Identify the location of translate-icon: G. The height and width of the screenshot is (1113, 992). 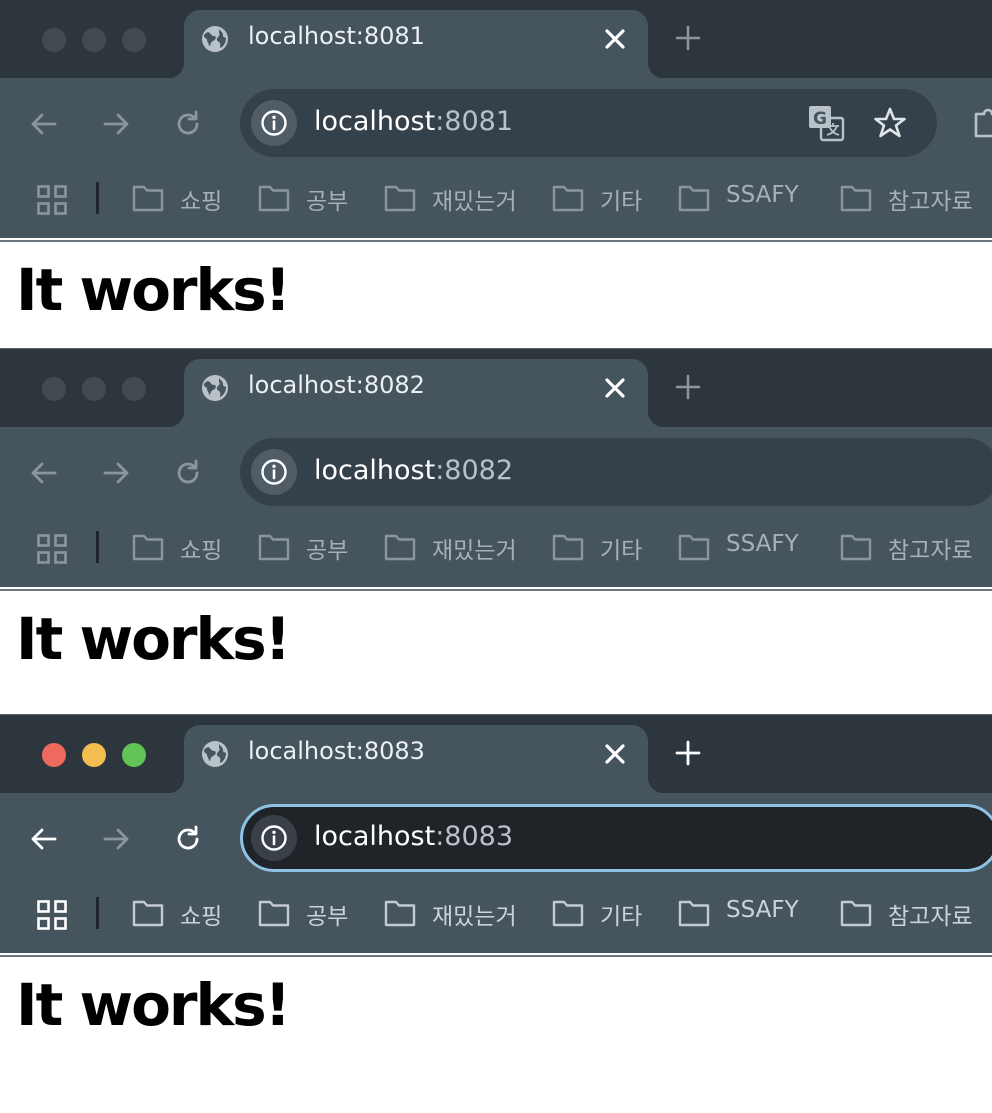
(826, 123).